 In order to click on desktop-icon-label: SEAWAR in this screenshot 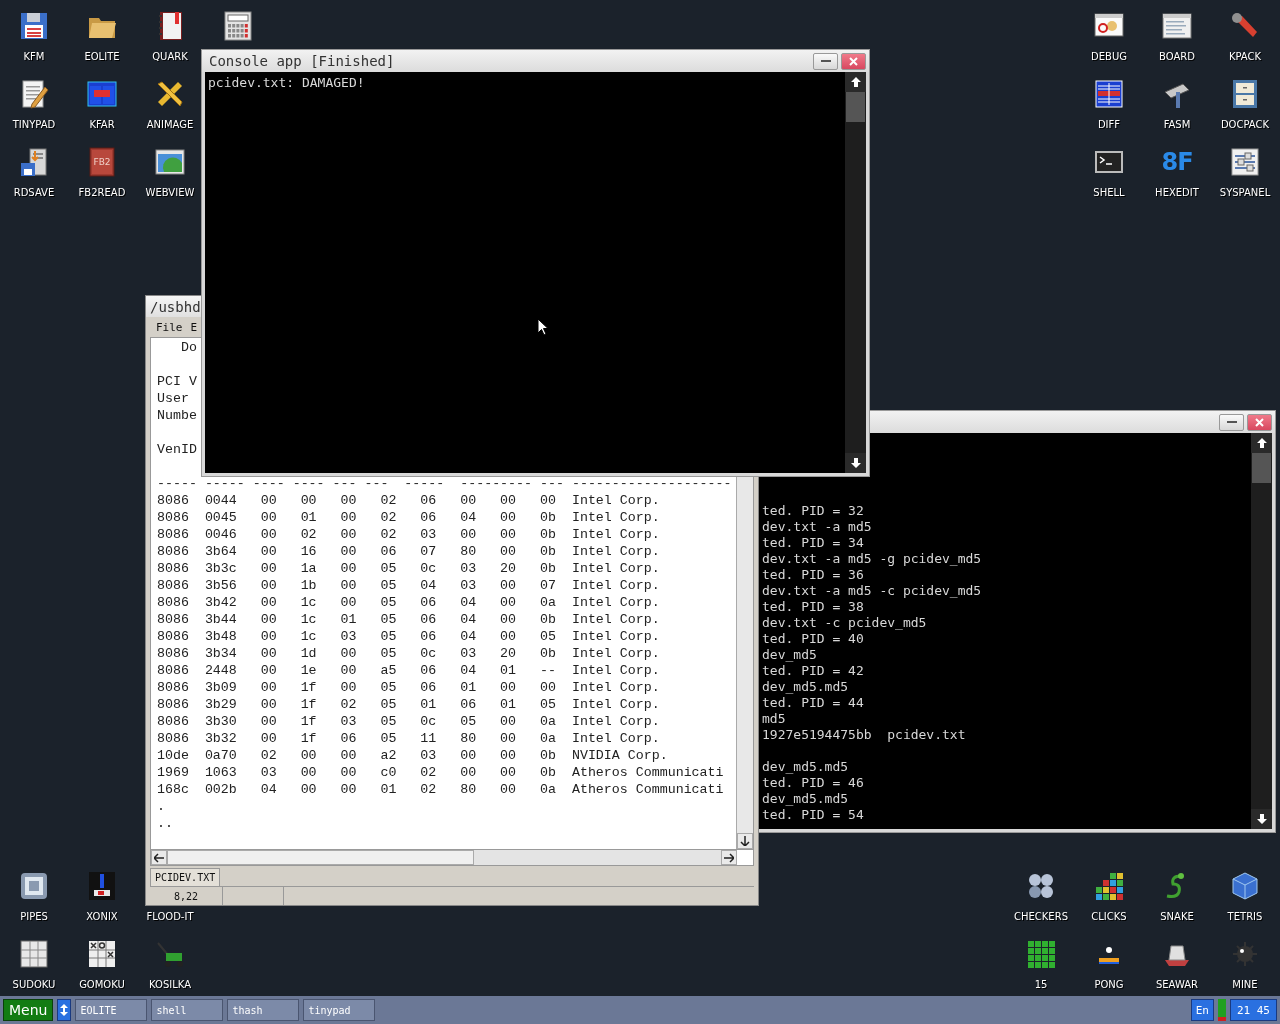, I will do `click(1177, 985)`.